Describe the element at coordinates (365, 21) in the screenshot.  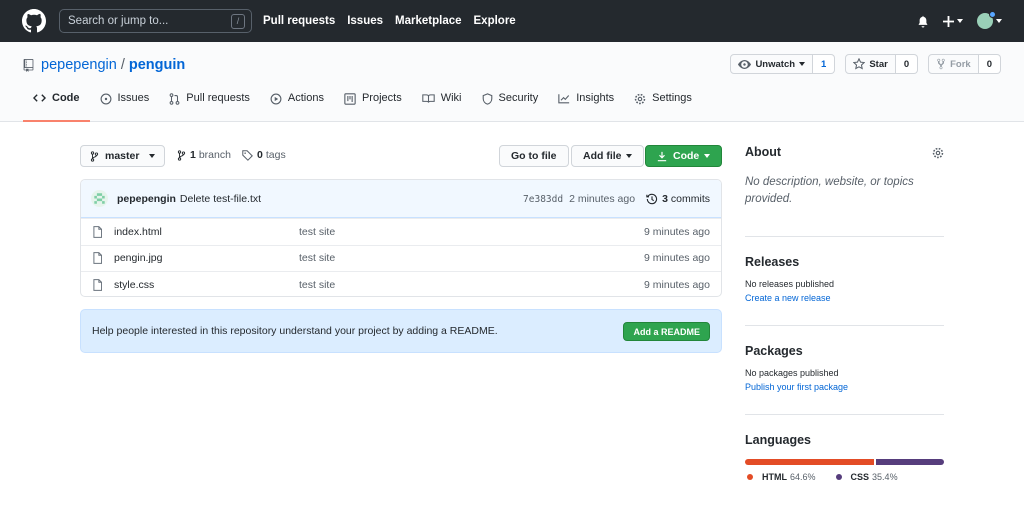
I see `top-nav-issues: Issues` at that location.